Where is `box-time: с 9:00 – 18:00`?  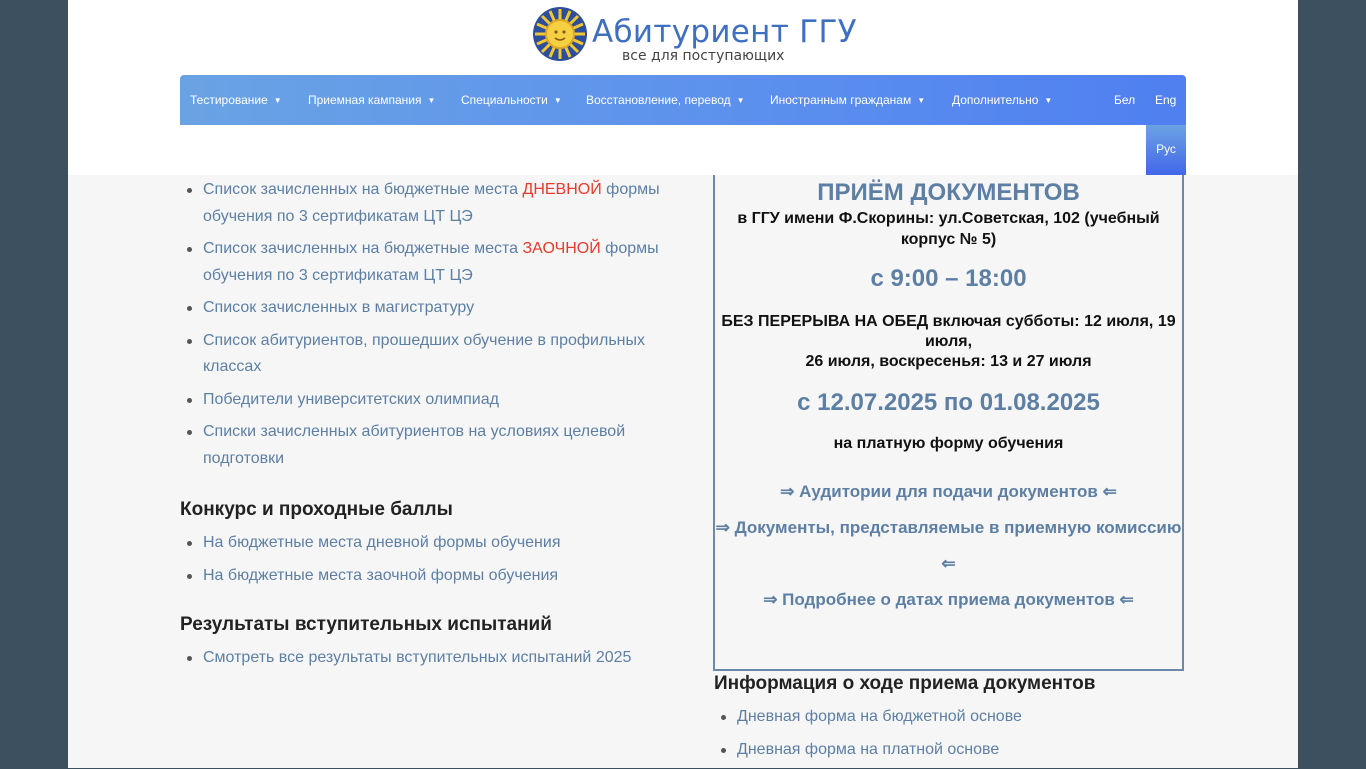 box-time: с 9:00 – 18:00 is located at coordinates (948, 278).